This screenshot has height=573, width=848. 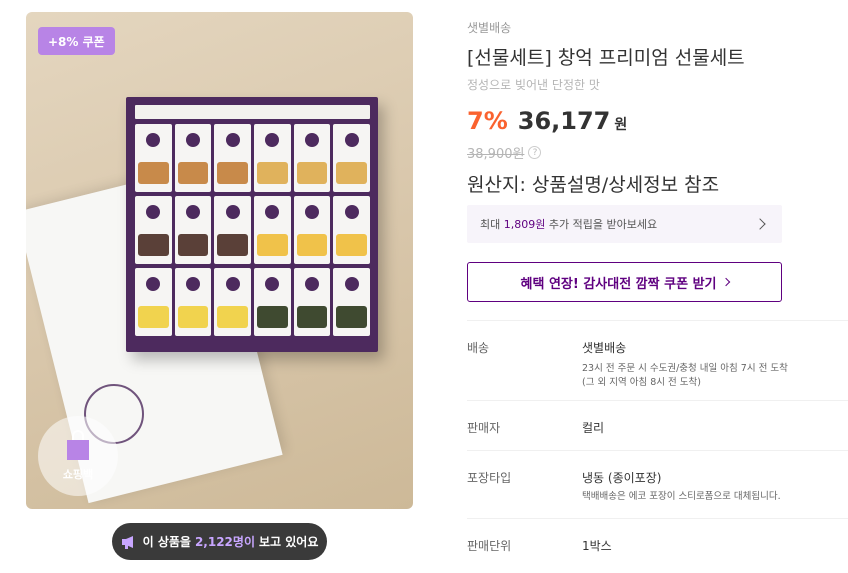 I want to click on viewers-count: 2,122명이, so click(x=224, y=542).